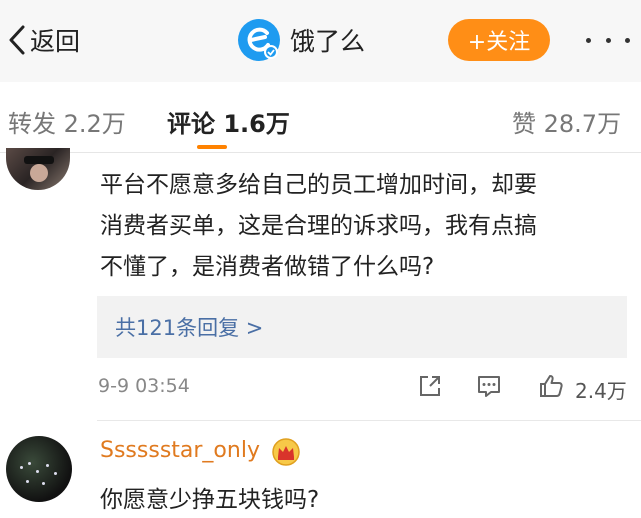 This screenshot has height=518, width=641. Describe the element at coordinates (318, 185) in the screenshot. I see `comment-line: 平台不愿意多给自己的员工增加时间，却要` at that location.